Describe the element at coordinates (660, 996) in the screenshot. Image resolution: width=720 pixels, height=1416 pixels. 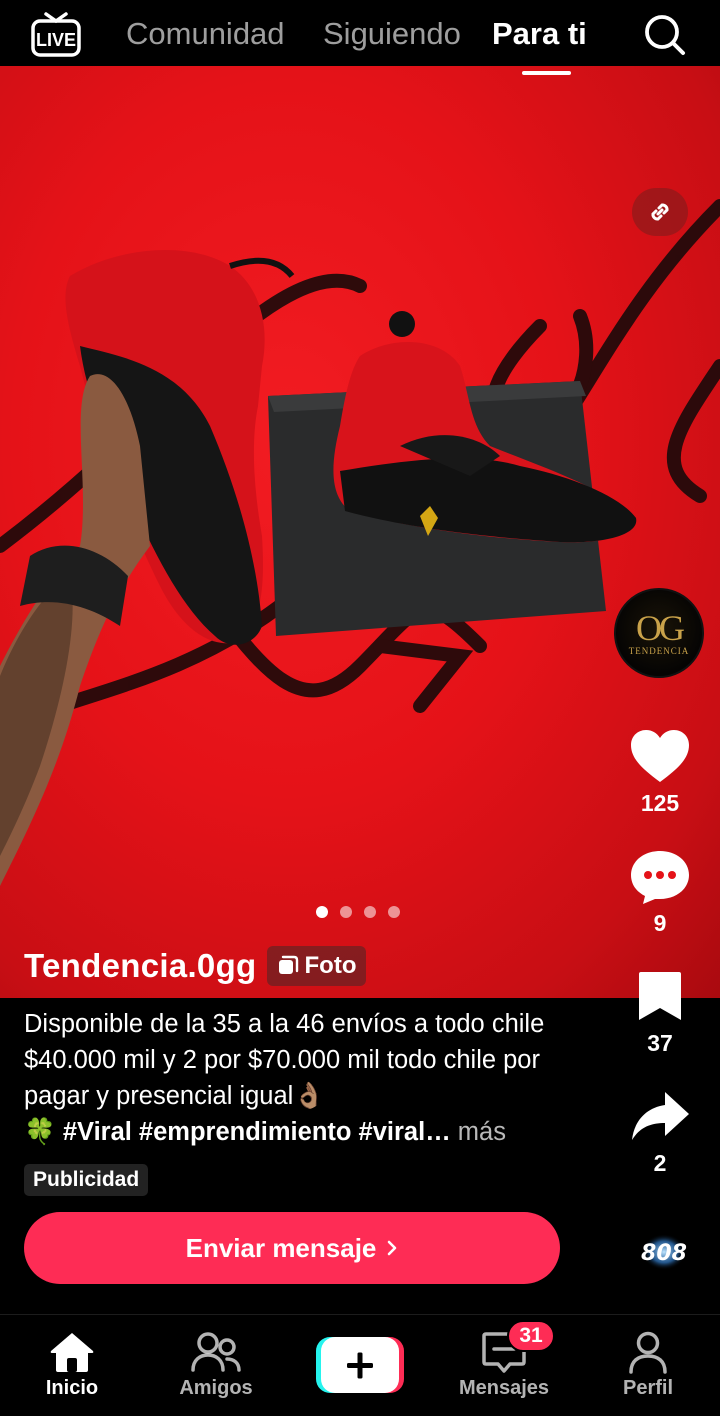
I see `bookmark-icon` at that location.